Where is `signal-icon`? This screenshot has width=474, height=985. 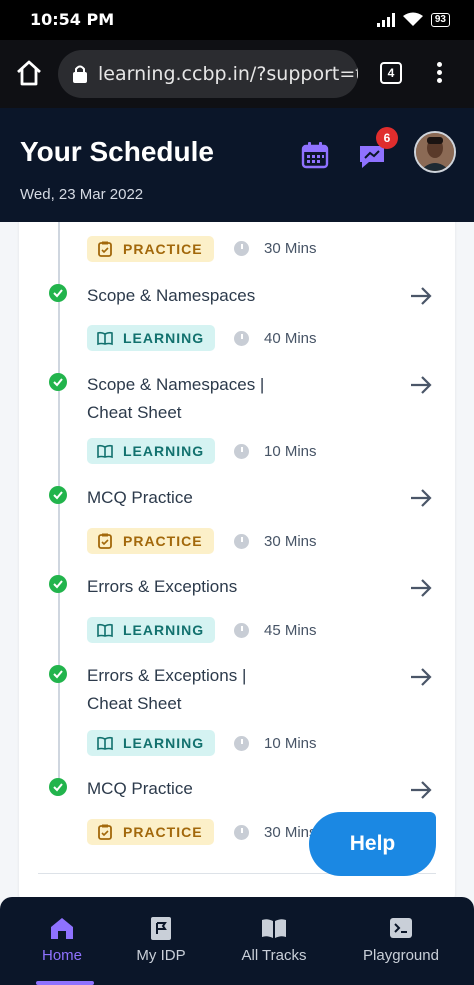
signal-icon is located at coordinates (385, 19).